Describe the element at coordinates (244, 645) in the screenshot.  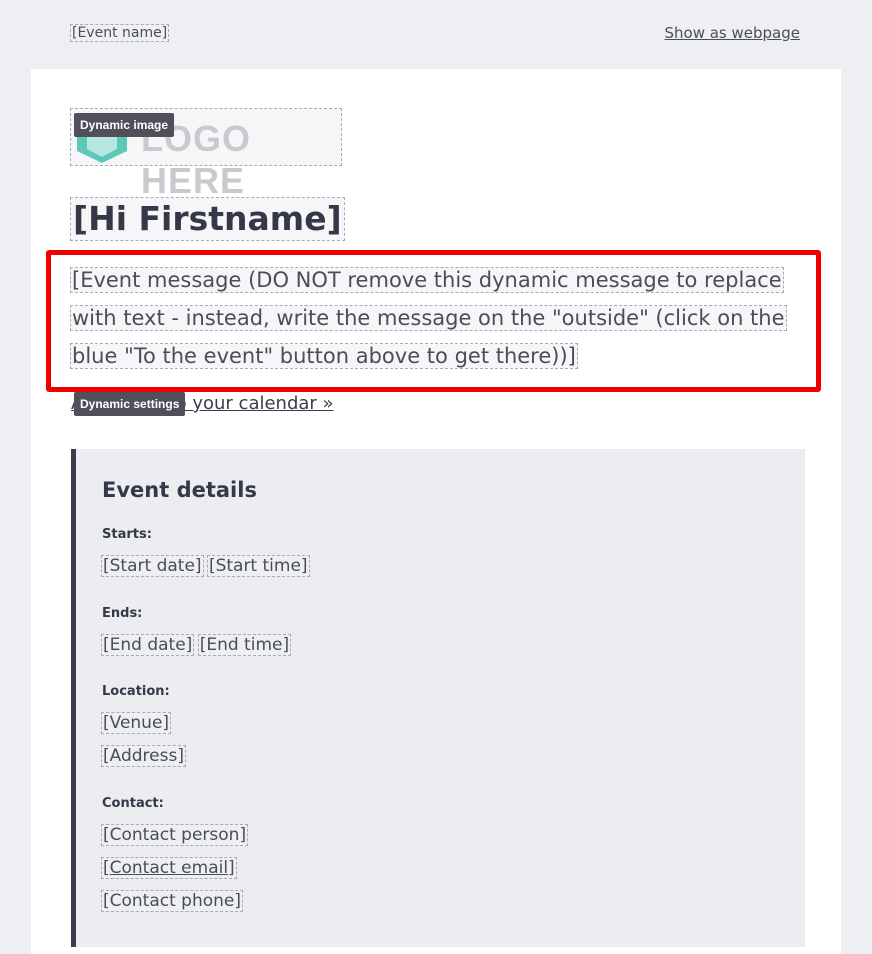
I see `end-time-placeholder: [End time]` at that location.